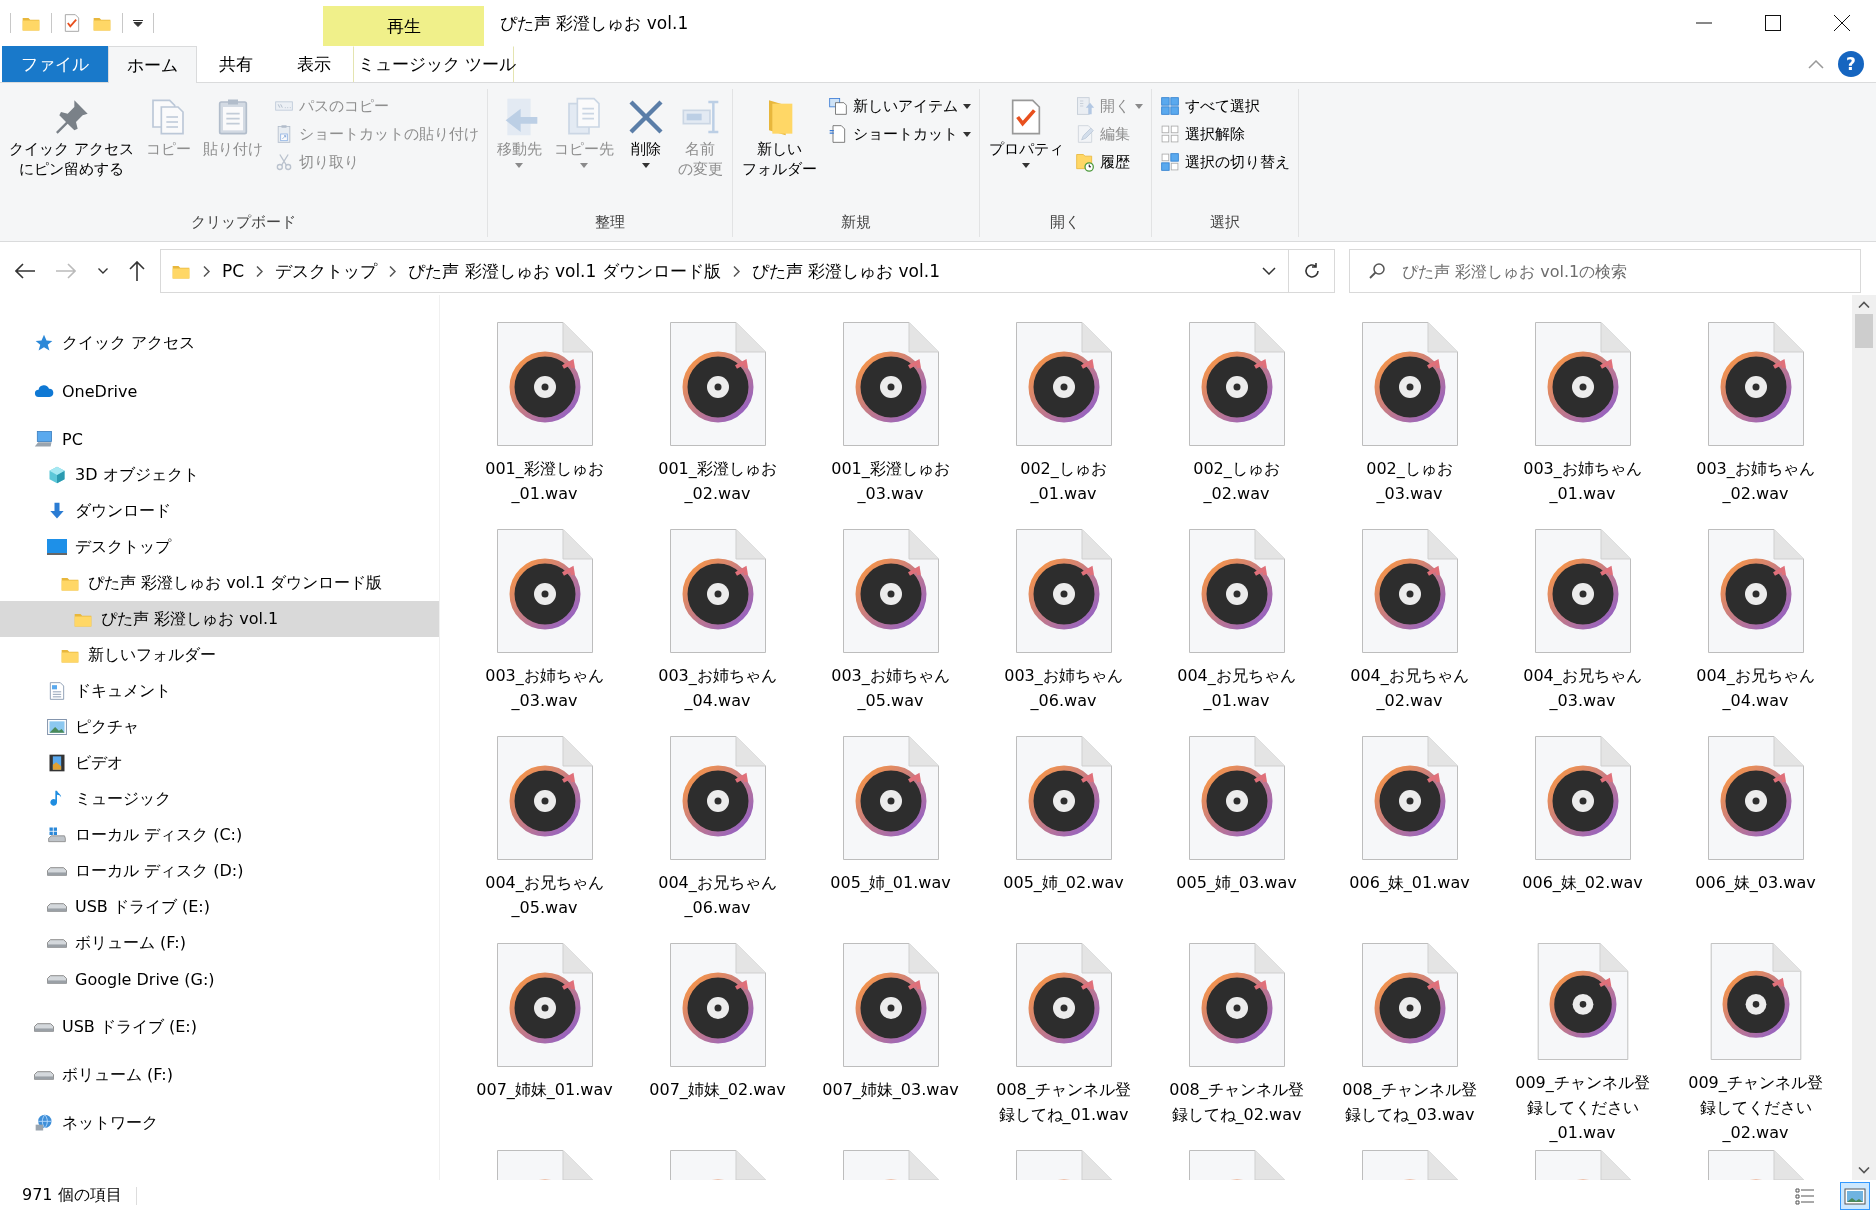 Image resolution: width=1876 pixels, height=1211 pixels. Describe the element at coordinates (544, 895) in the screenshot. I see `file-name: 004_お兄ちゃん_05.wav` at that location.